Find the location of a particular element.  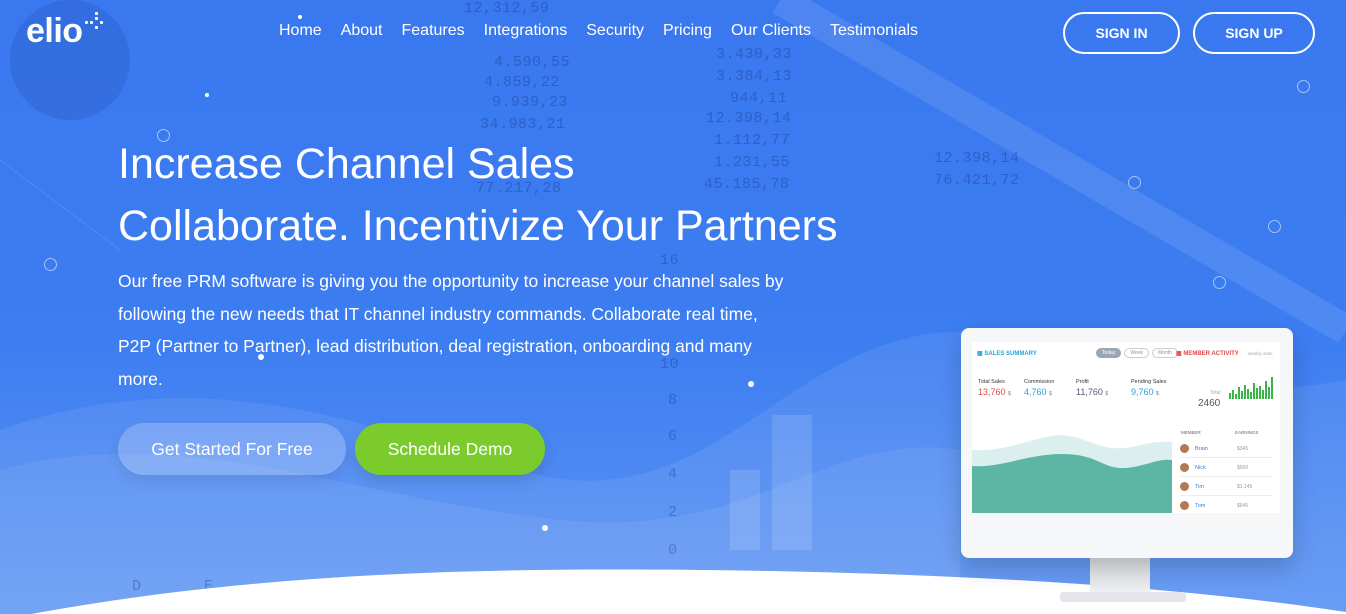

chart-icon: ▦ is located at coordinates (980, 354).